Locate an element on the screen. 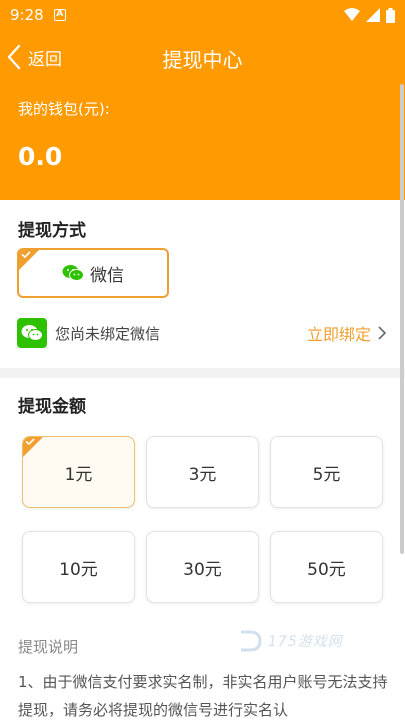 This screenshot has width=405, height=720. bind-prompt: 您尚未绑定微信 is located at coordinates (108, 333).